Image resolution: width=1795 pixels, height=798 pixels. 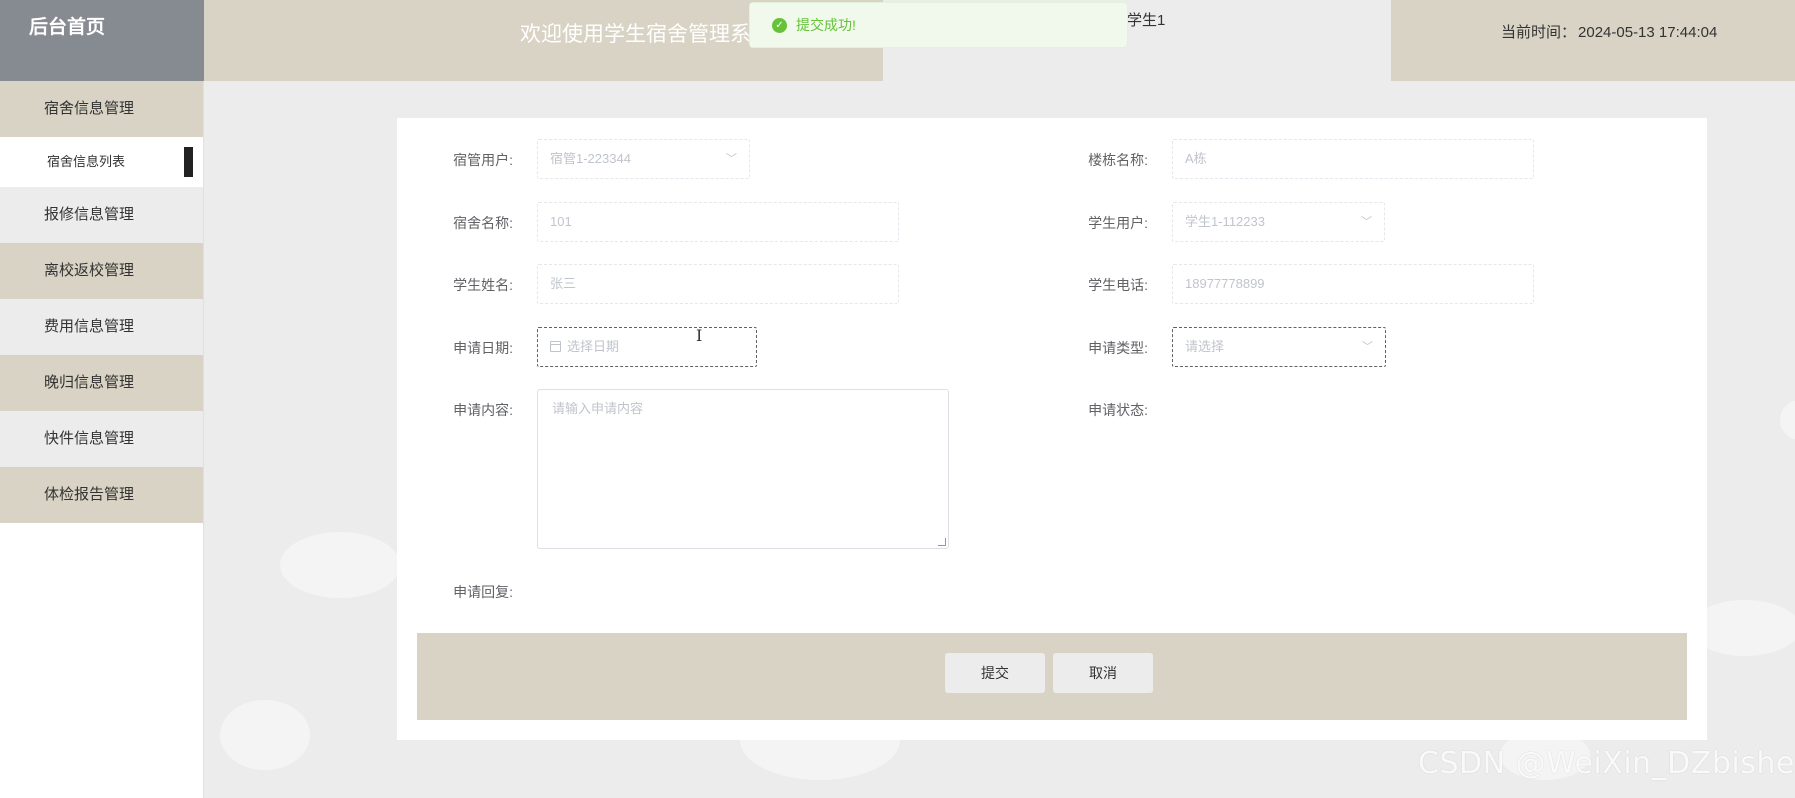 What do you see at coordinates (699, 335) in the screenshot?
I see `text-cursor-icon: I` at bounding box center [699, 335].